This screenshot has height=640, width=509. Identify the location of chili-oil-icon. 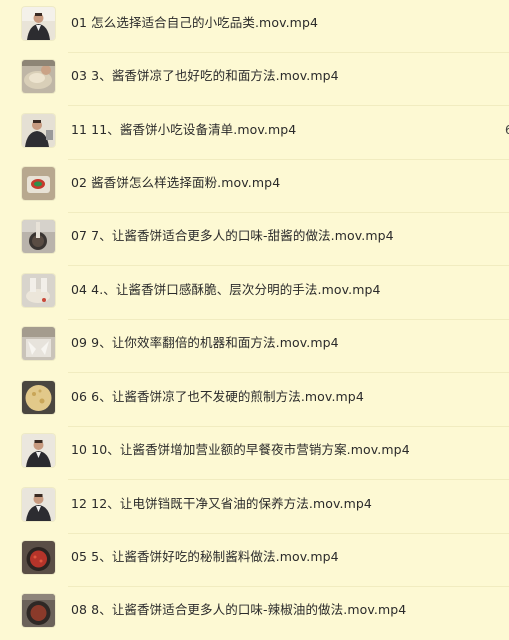
(38, 610).